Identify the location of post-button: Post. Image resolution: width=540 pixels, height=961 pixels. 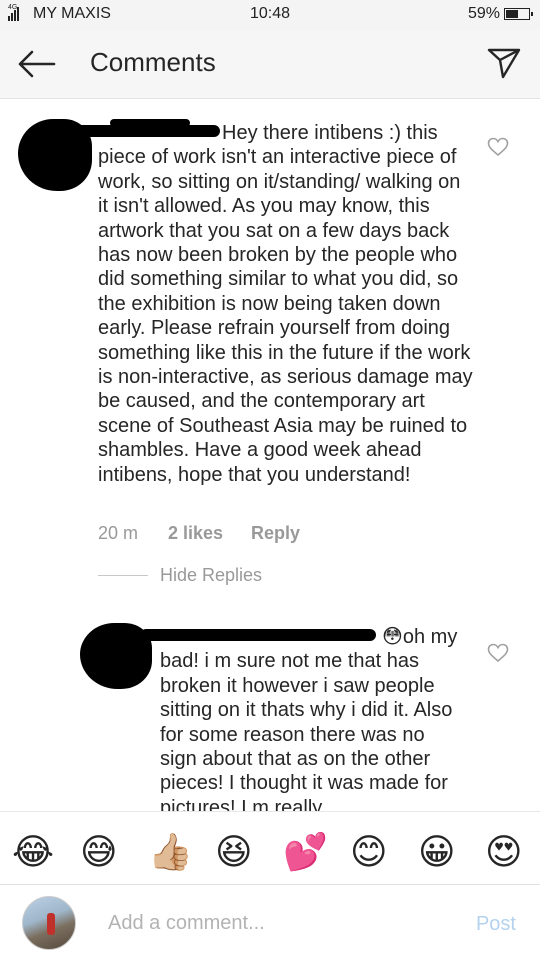
(496, 924).